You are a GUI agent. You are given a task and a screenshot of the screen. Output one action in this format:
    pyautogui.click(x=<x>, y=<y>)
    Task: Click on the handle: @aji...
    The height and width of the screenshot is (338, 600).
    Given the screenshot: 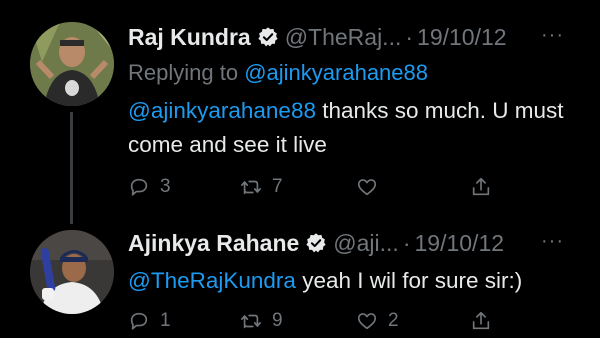 What is the action you would take?
    pyautogui.click(x=366, y=243)
    